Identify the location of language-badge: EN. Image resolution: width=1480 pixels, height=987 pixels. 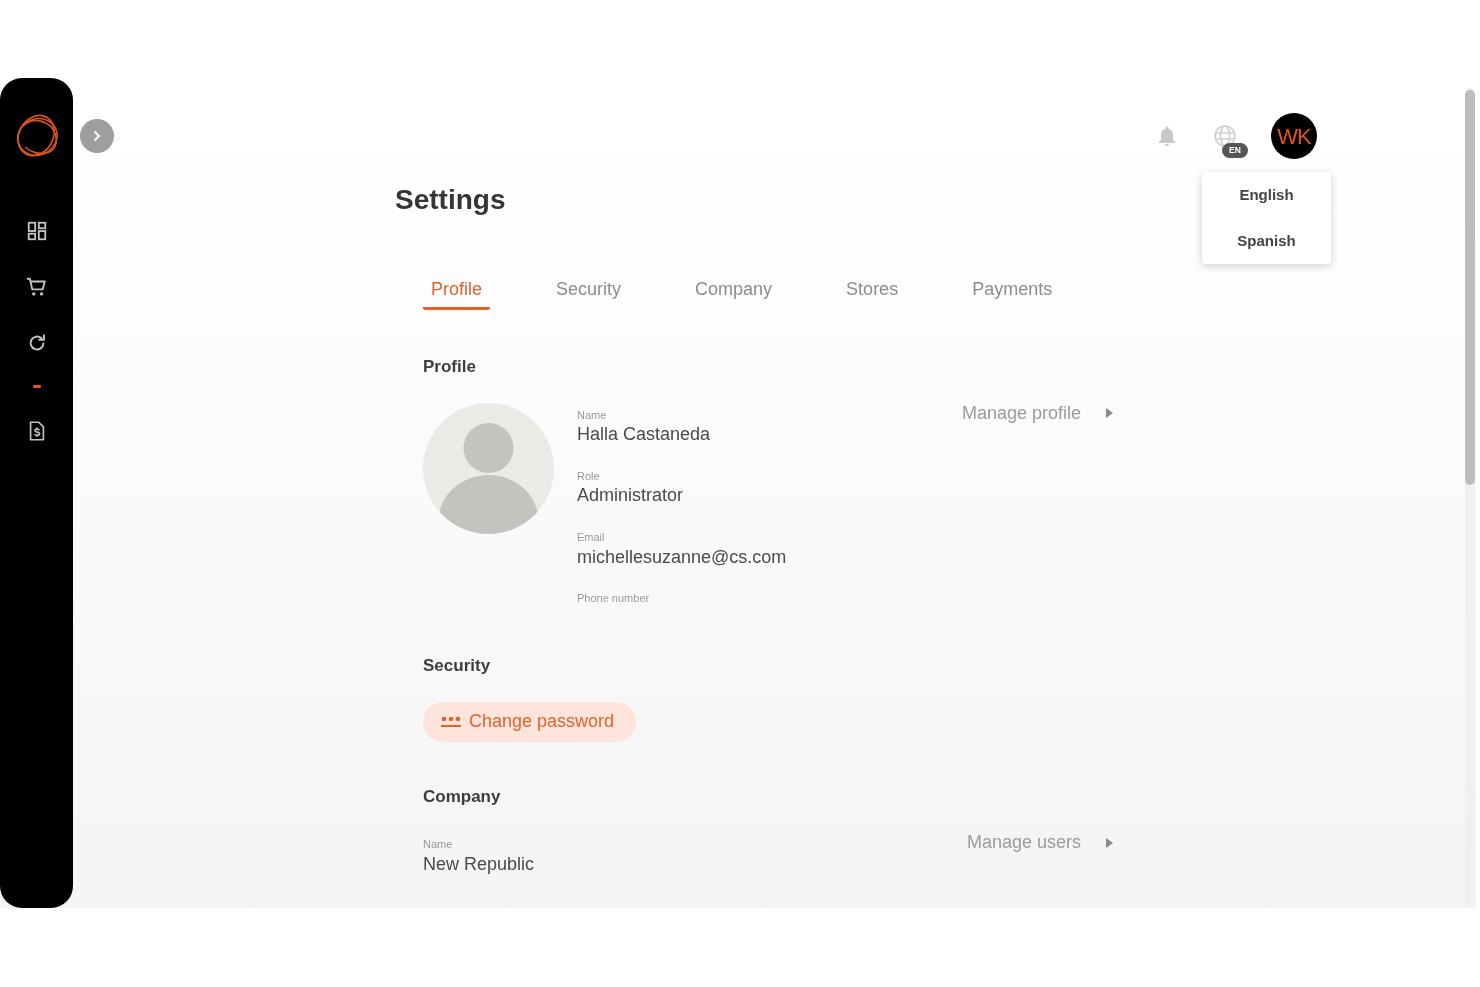
(1235, 150).